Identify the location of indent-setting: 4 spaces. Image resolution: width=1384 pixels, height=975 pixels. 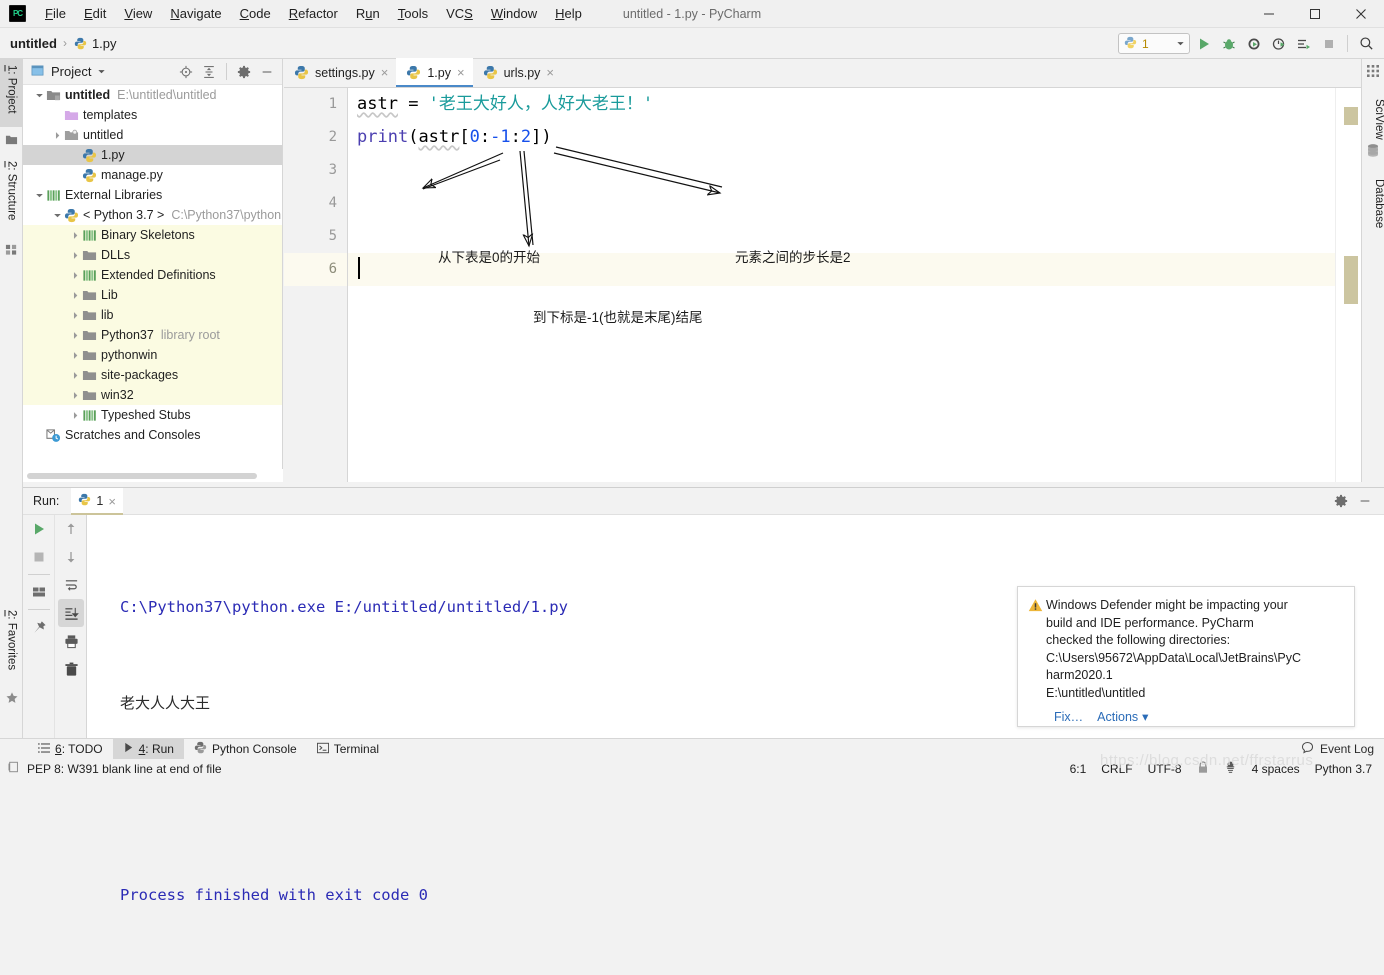
(1276, 769).